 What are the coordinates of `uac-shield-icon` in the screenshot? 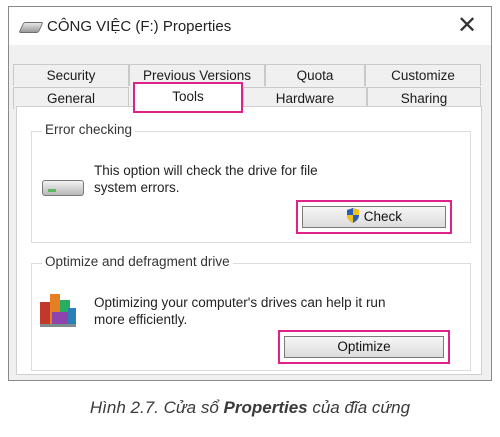 It's located at (352, 215).